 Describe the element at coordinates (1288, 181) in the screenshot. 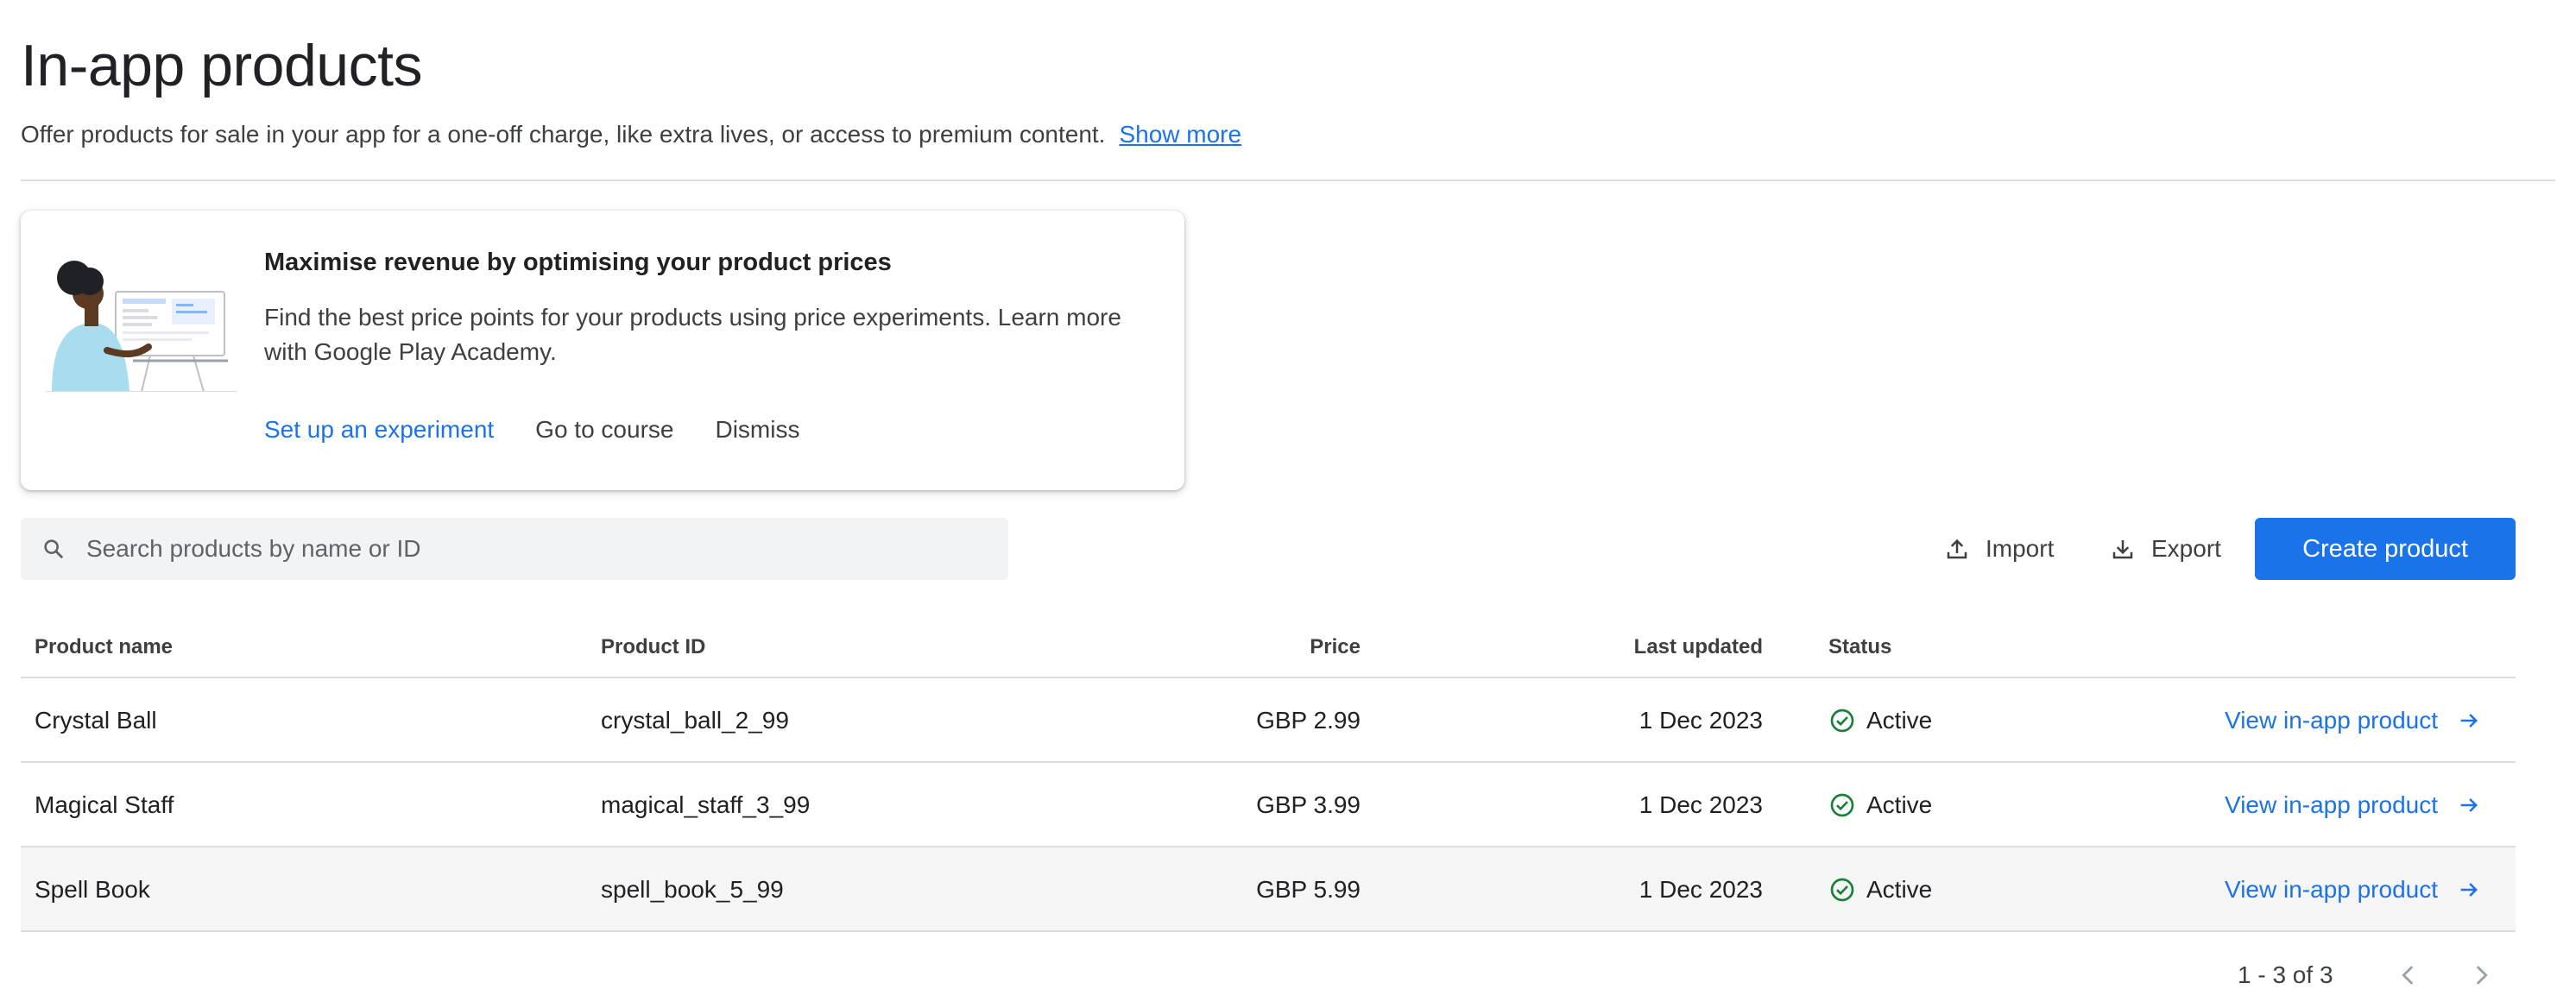

I see `header-divider` at that location.